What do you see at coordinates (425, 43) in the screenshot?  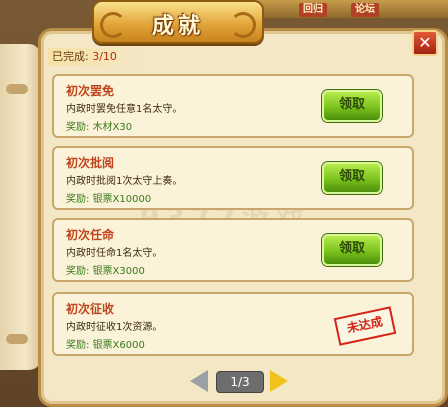 I see `close-button: ✕` at bounding box center [425, 43].